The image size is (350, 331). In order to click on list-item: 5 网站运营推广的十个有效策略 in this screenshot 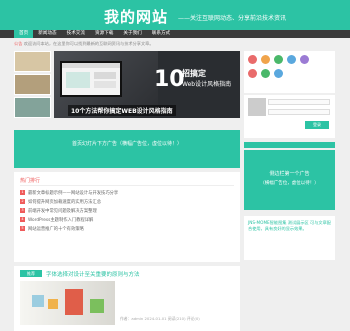, I will do `click(127, 228)`.